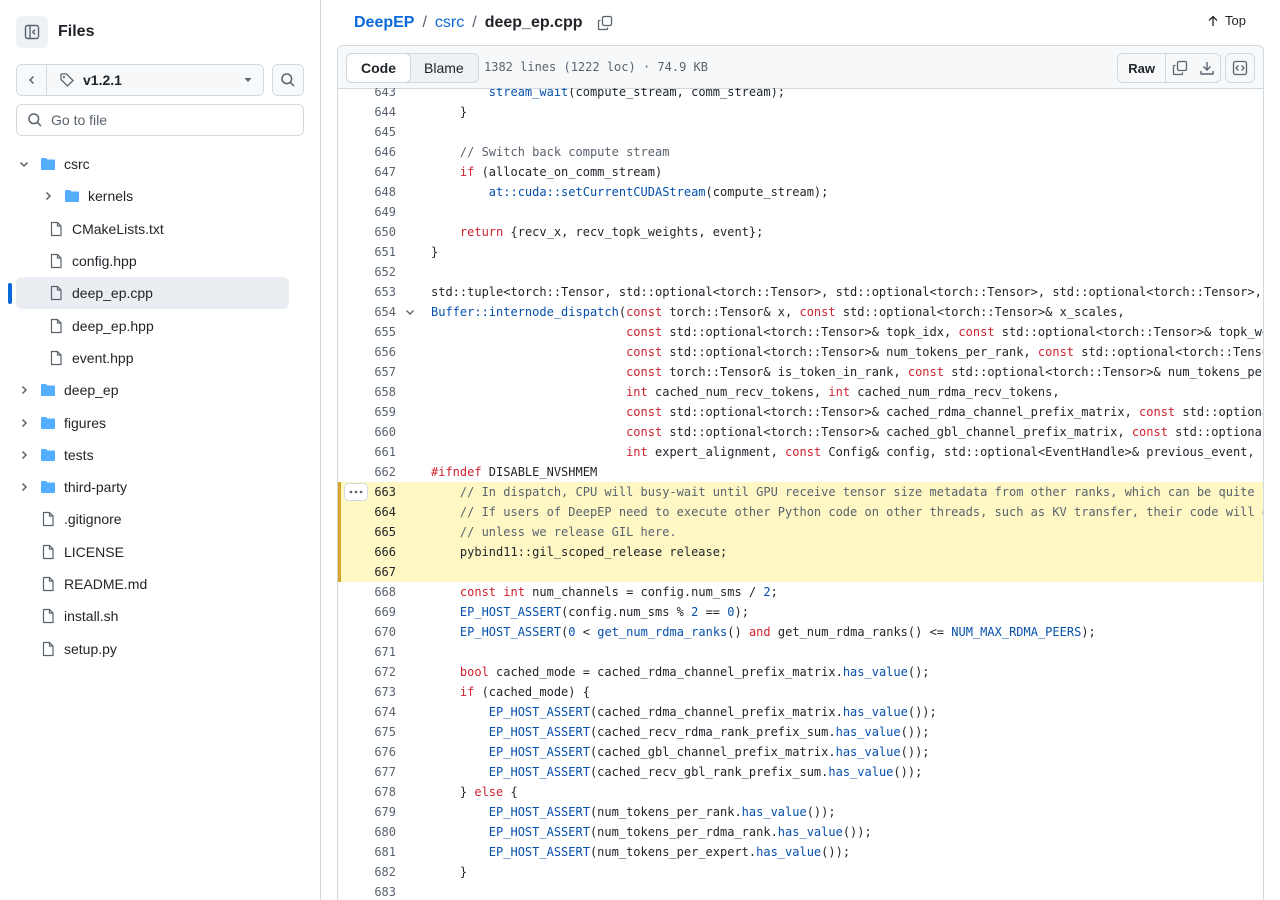 This screenshot has width=1280, height=900. Describe the element at coordinates (371, 552) in the screenshot. I see `line-number: 666` at that location.